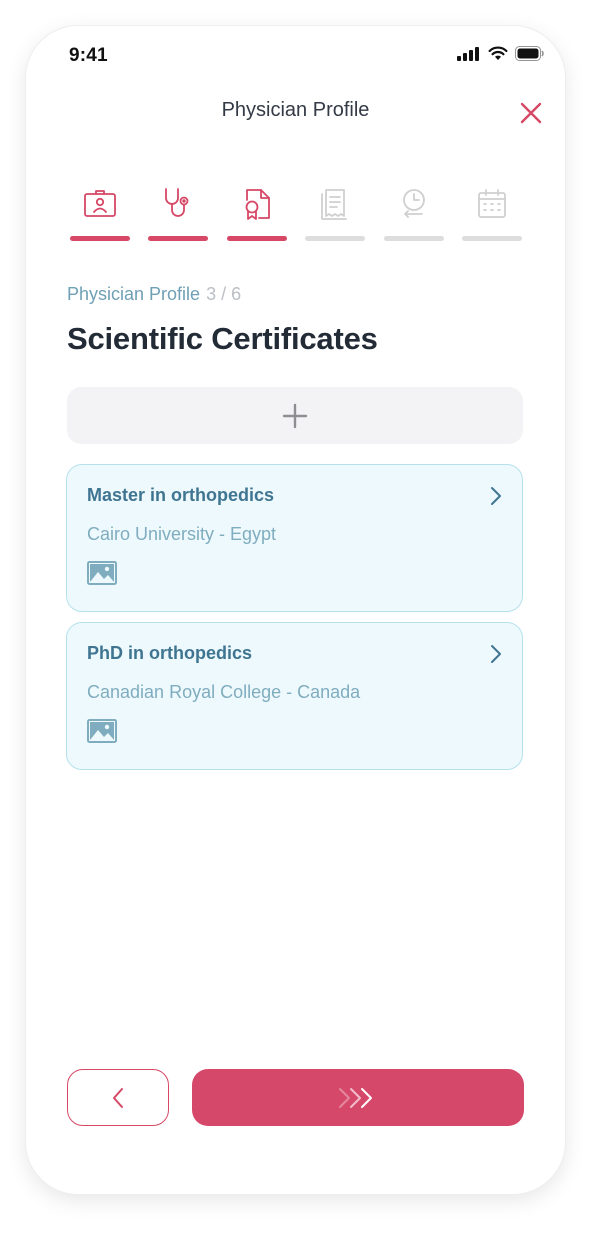 The height and width of the screenshot is (1244, 615). What do you see at coordinates (529, 53) in the screenshot?
I see `battery-icon` at bounding box center [529, 53].